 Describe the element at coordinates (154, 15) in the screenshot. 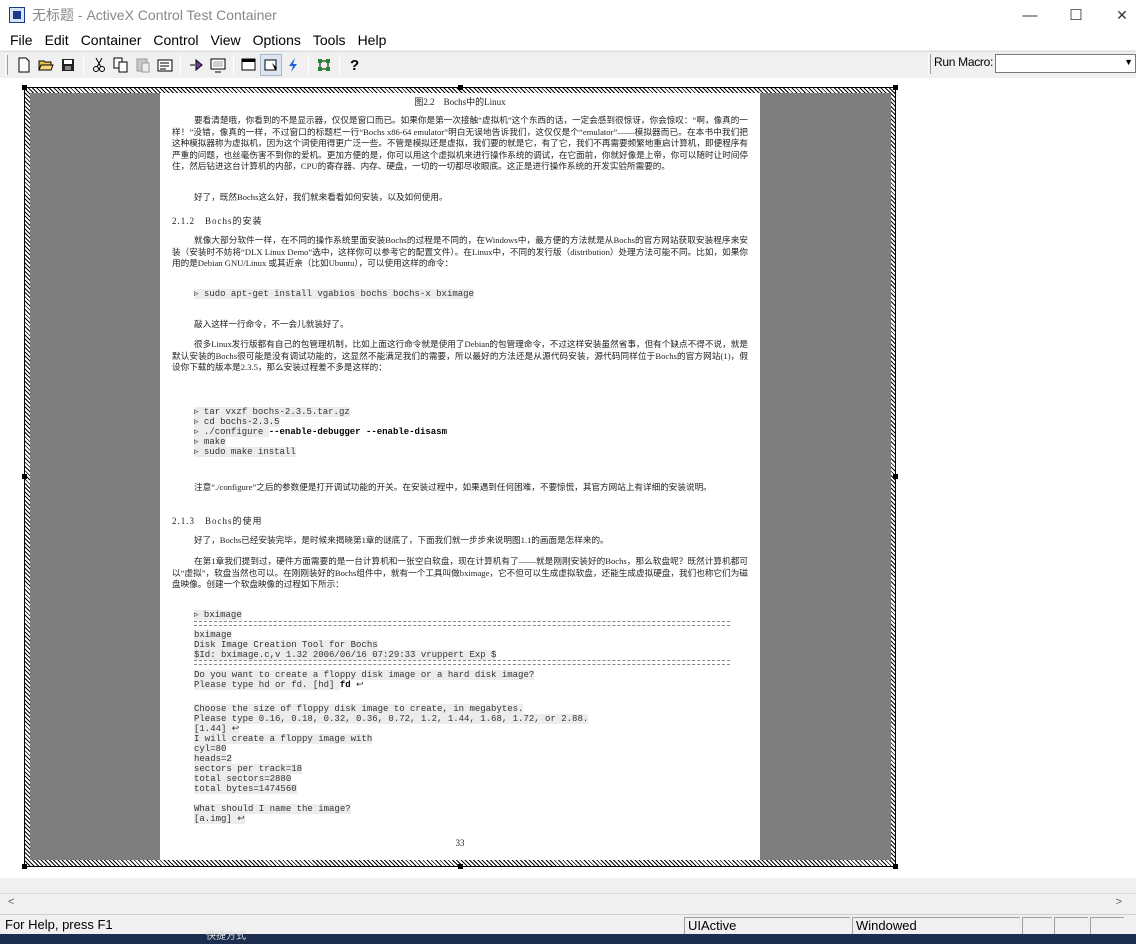

I see `window-title: 无标题 - ActiveX Control Test Container` at that location.